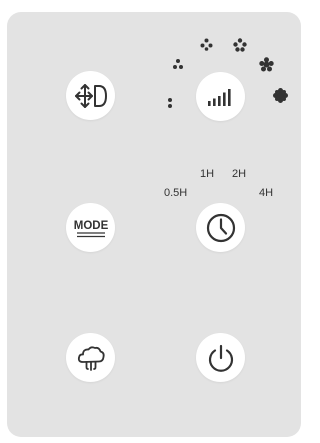 This screenshot has width=320, height=443. I want to click on speed-level-2-indicator, so click(178, 64).